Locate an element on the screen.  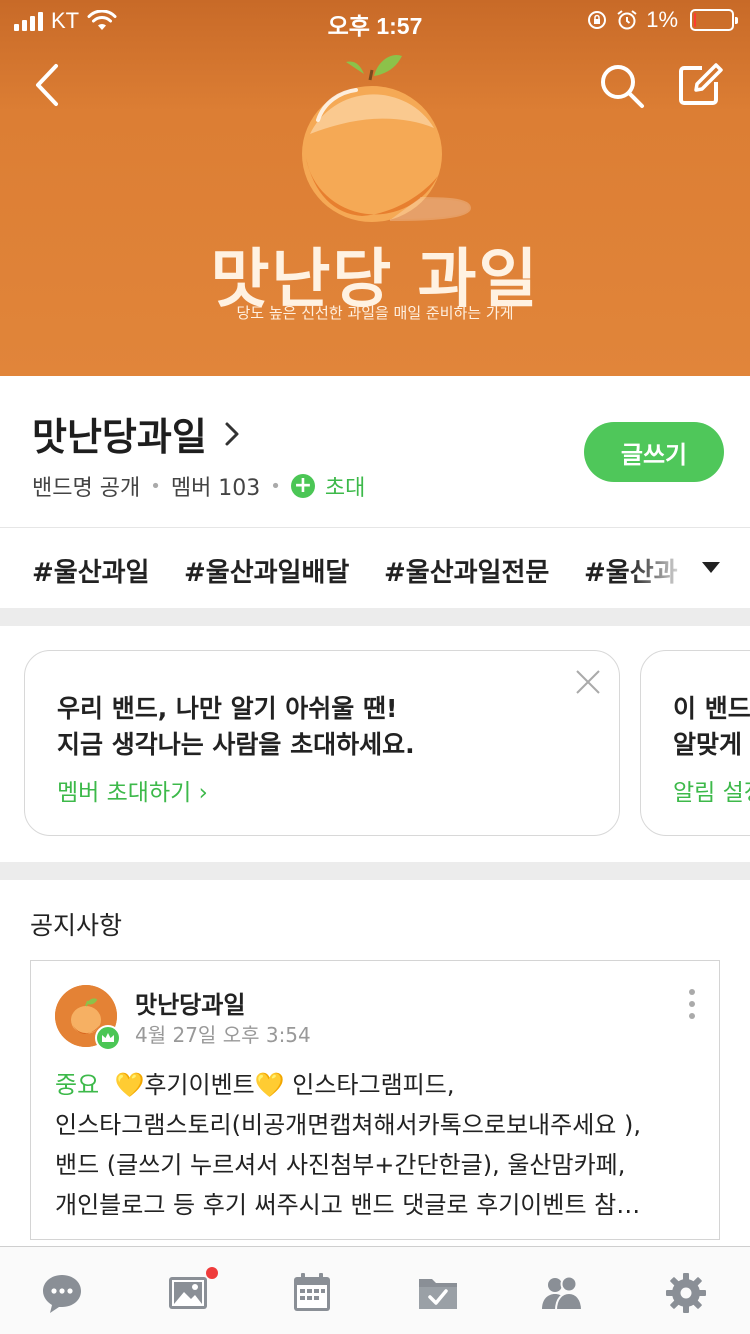
member-count: 멤버 103 is located at coordinates (215, 486).